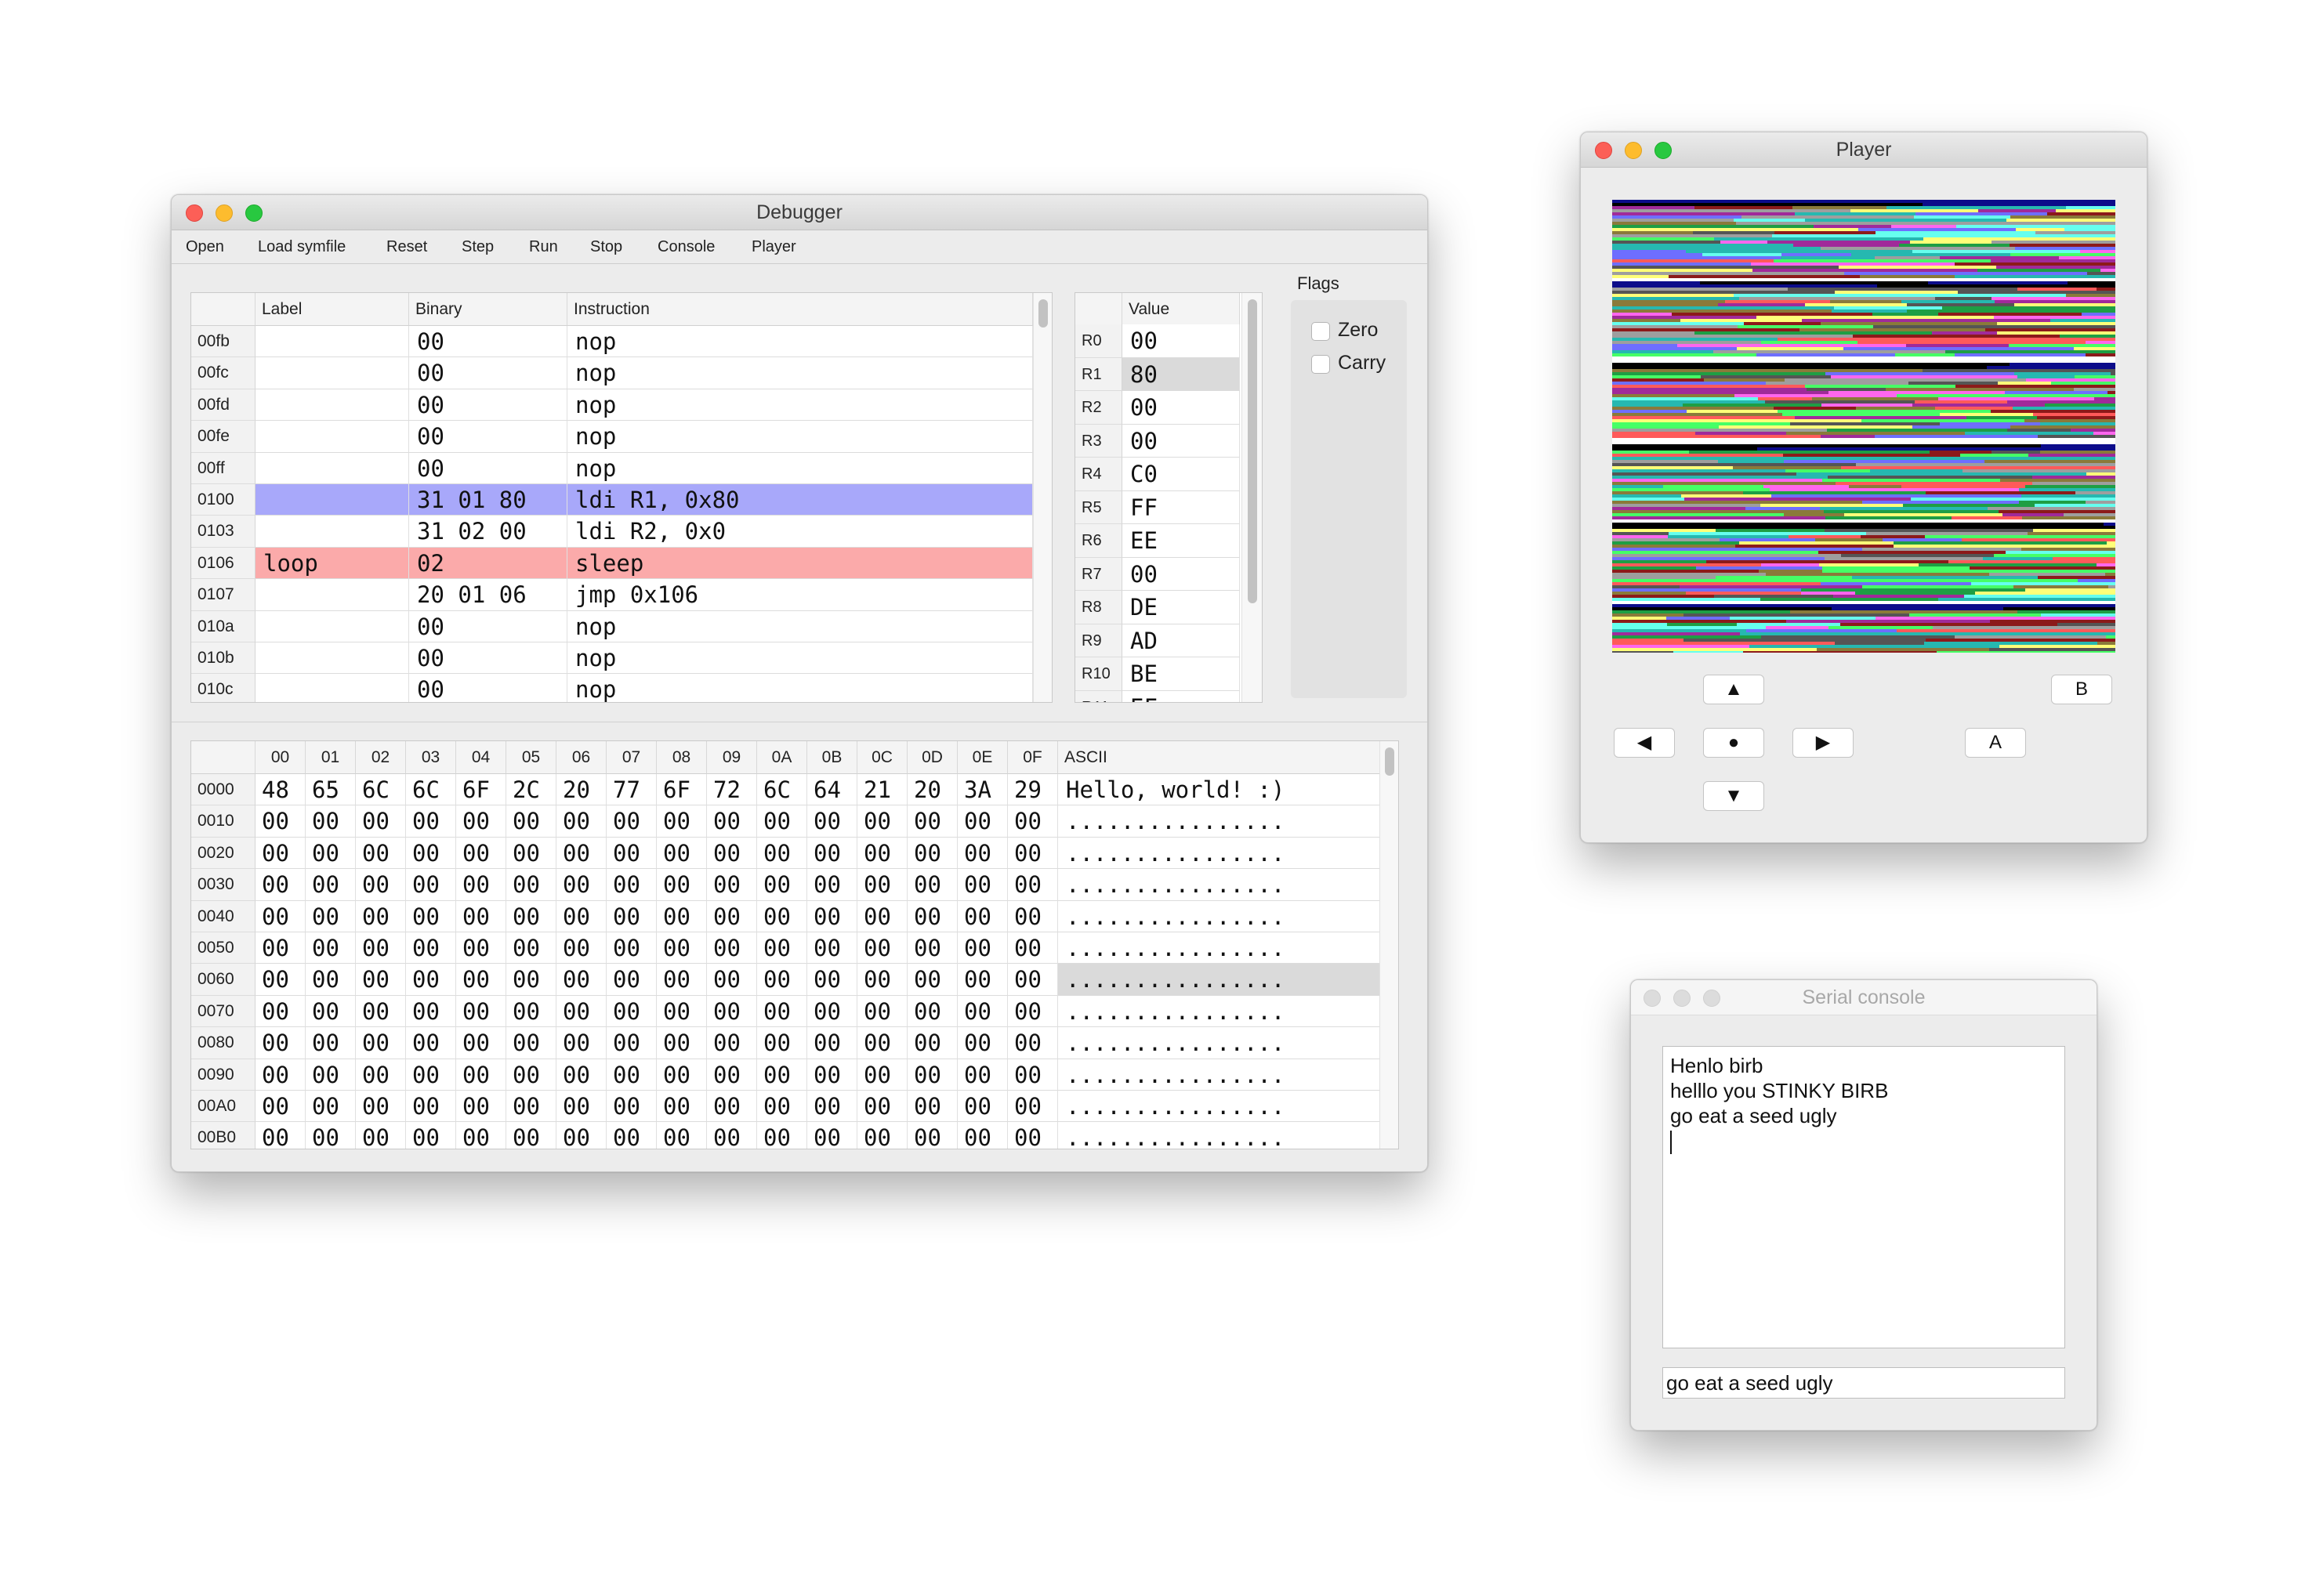 The height and width of the screenshot is (1596, 2305). Describe the element at coordinates (1181, 574) in the screenshot. I see `register-value-cell: 00` at that location.